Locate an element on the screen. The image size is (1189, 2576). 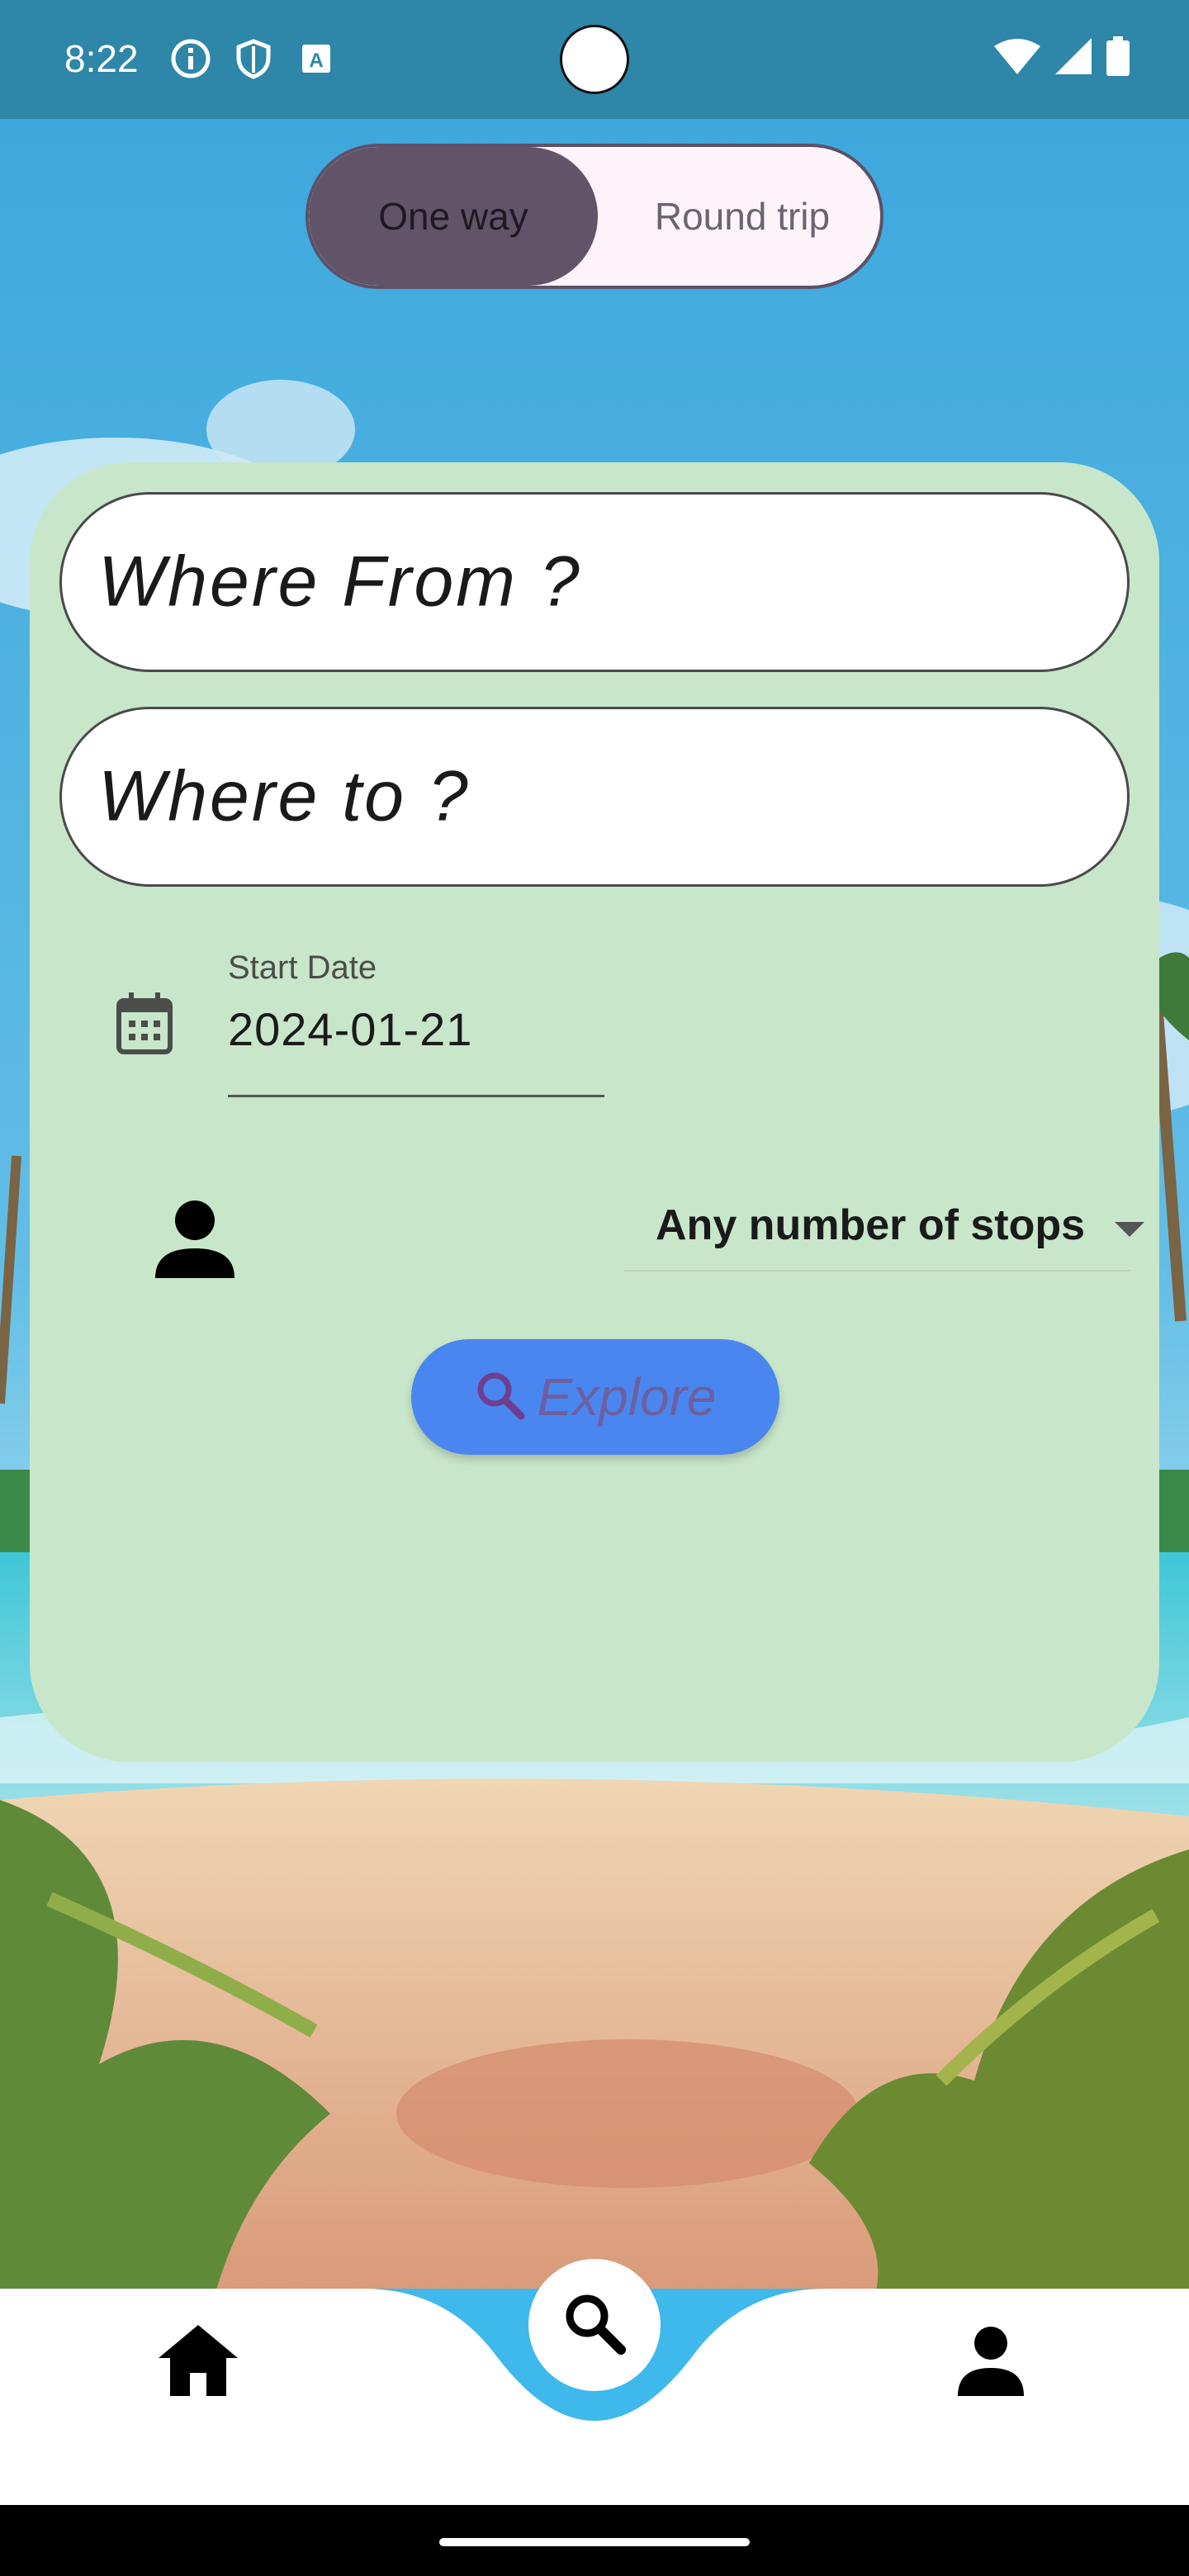
start-date-field: Start Date 2024-01-21 is located at coordinates (372, 1023).